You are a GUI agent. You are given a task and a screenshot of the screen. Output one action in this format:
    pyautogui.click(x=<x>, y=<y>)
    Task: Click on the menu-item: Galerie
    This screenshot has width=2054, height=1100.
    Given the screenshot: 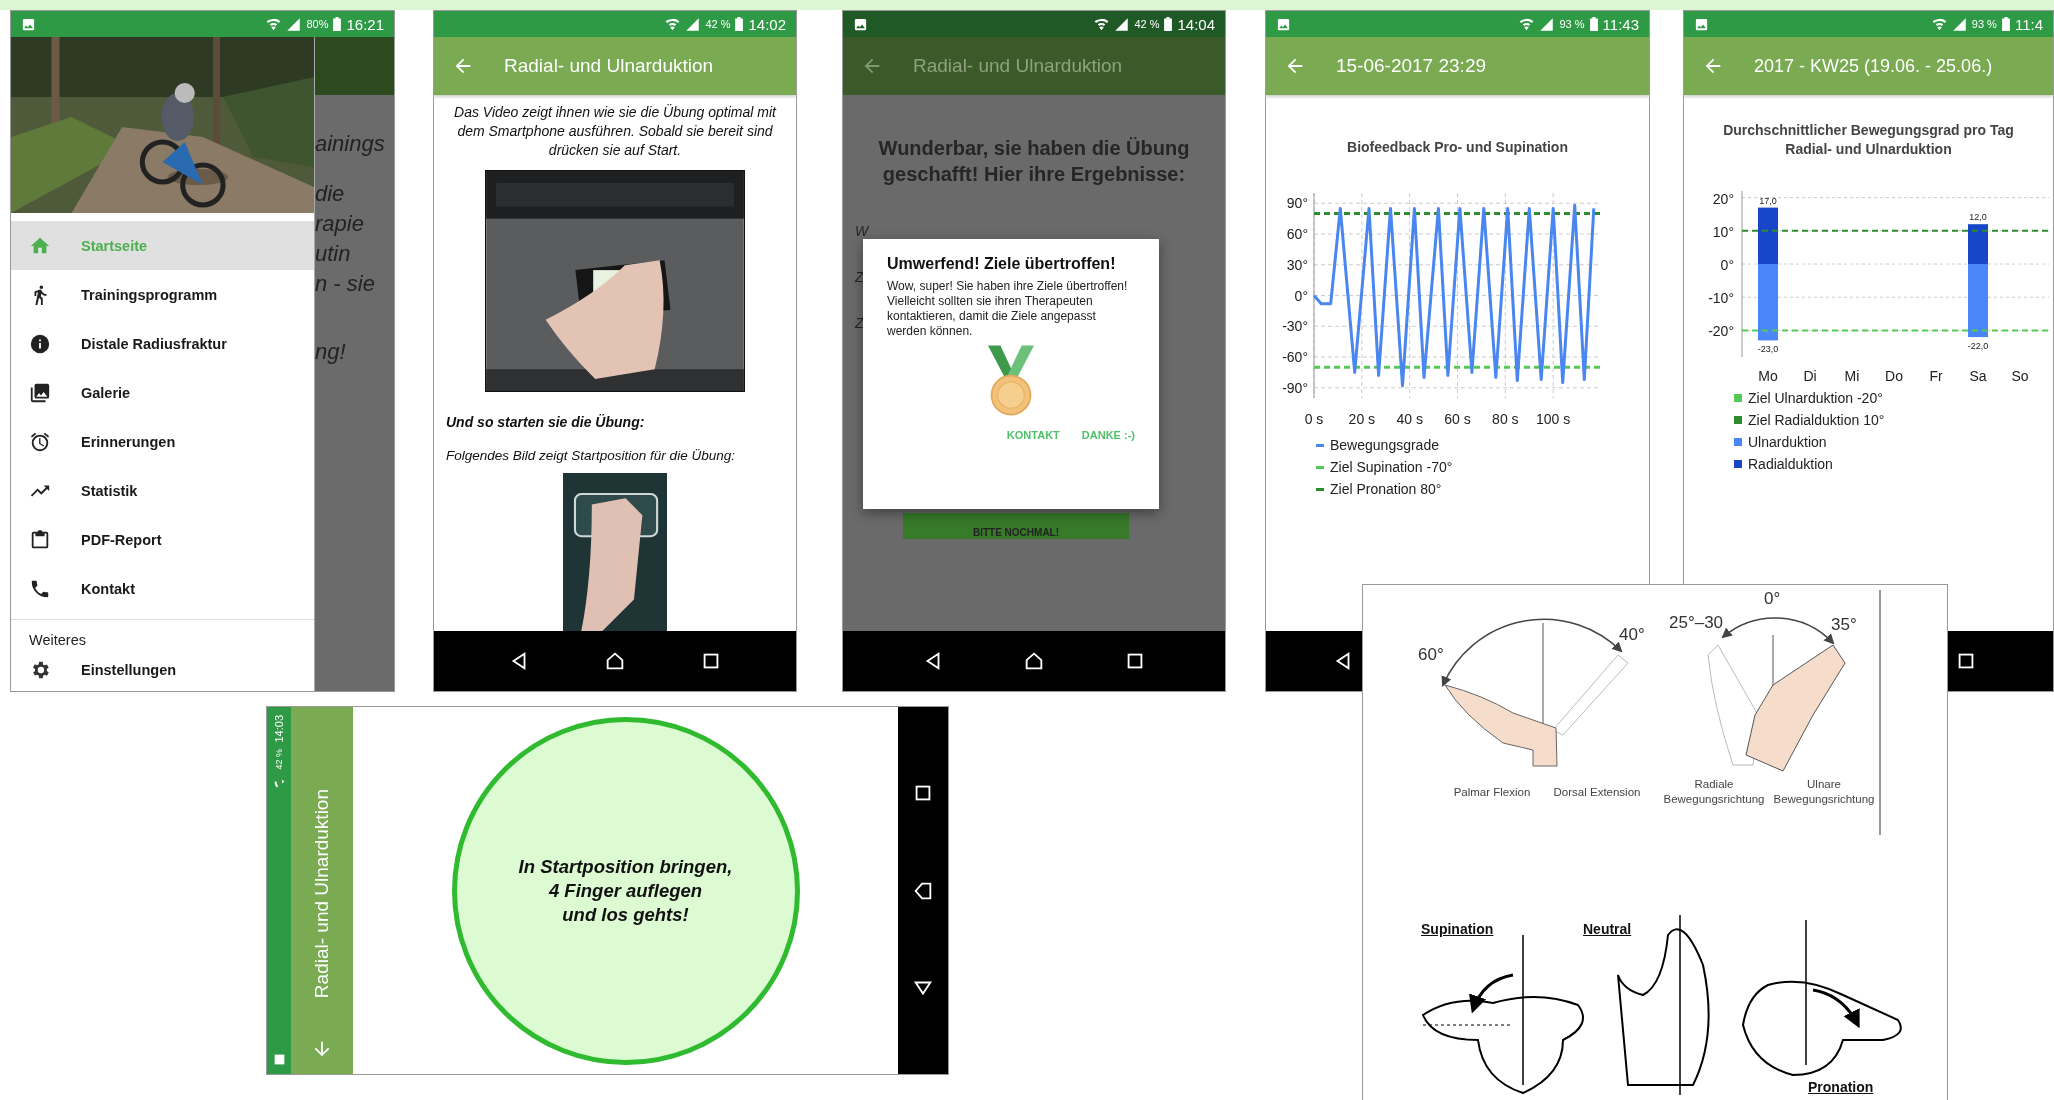 What is the action you would take?
    pyautogui.click(x=162, y=392)
    